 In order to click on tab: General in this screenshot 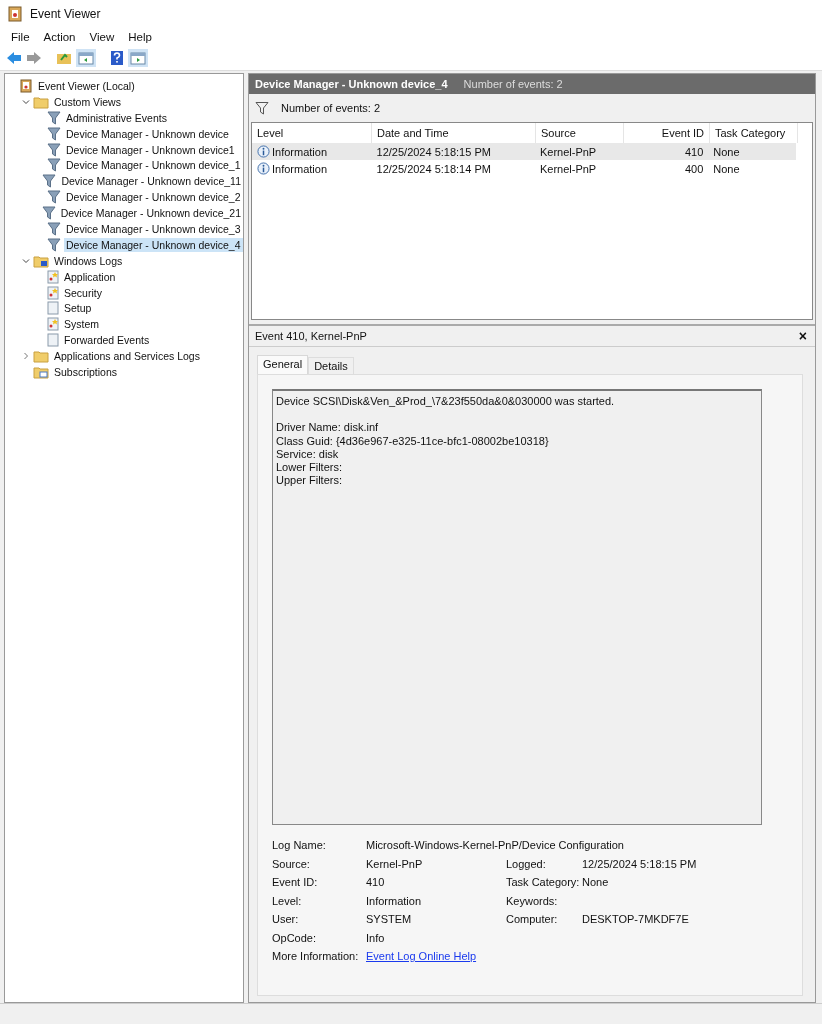, I will do `click(283, 364)`.